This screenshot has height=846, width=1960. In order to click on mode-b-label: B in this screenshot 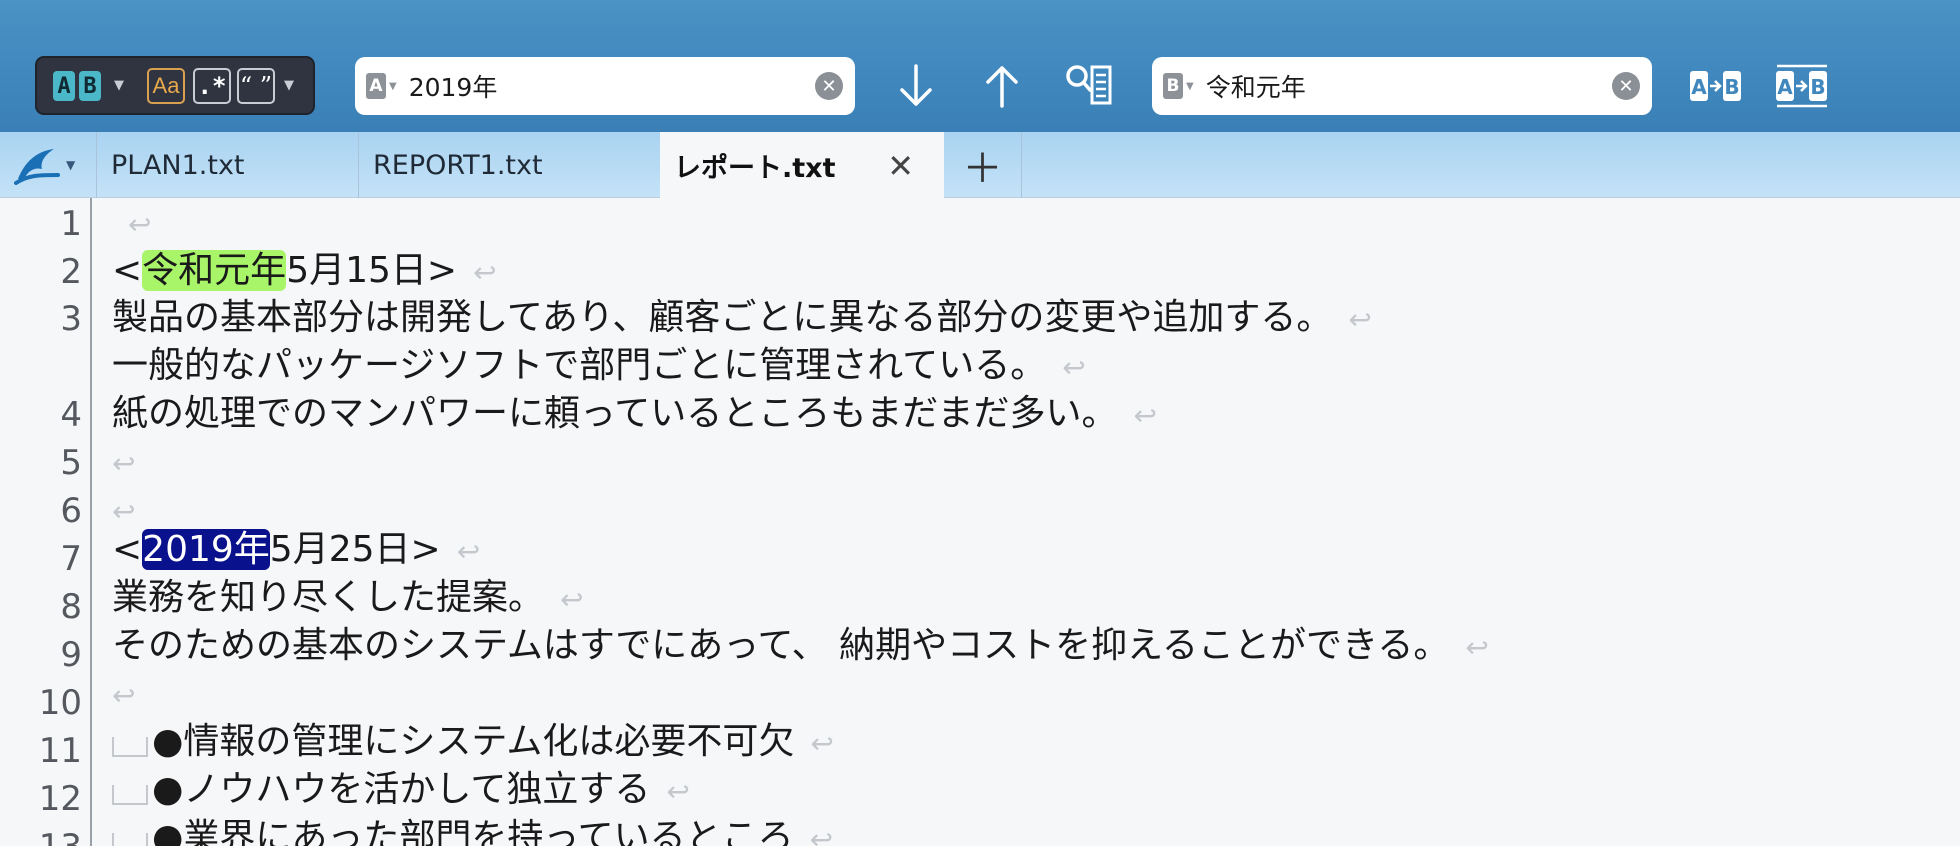, I will do `click(90, 86)`.